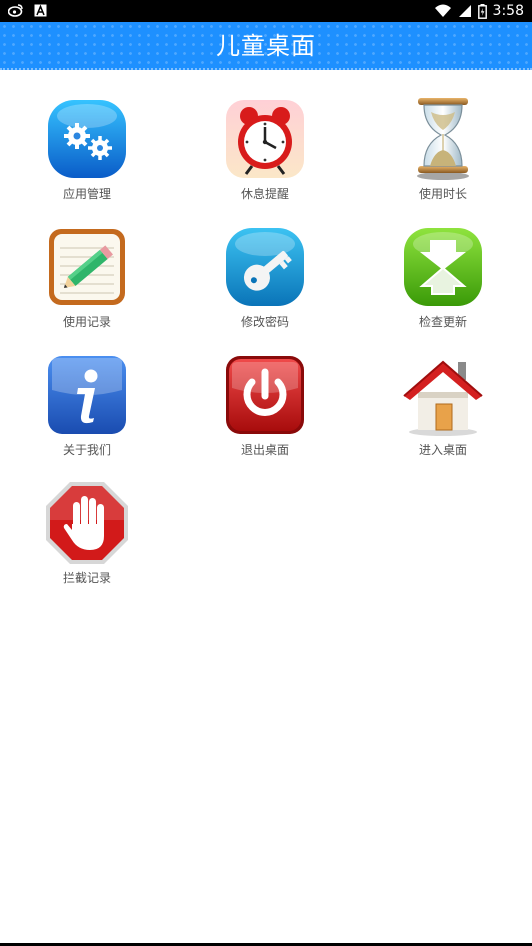  What do you see at coordinates (27, 10) in the screenshot?
I see `status-left-icons` at bounding box center [27, 10].